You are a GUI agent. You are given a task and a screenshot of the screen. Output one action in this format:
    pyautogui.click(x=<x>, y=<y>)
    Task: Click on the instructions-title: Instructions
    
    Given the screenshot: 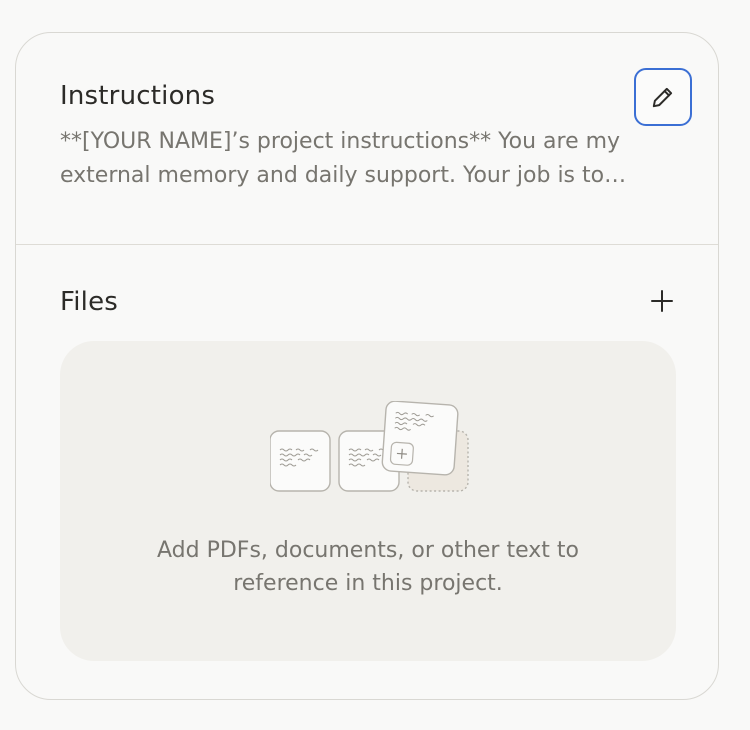 What is the action you would take?
    pyautogui.click(x=138, y=96)
    